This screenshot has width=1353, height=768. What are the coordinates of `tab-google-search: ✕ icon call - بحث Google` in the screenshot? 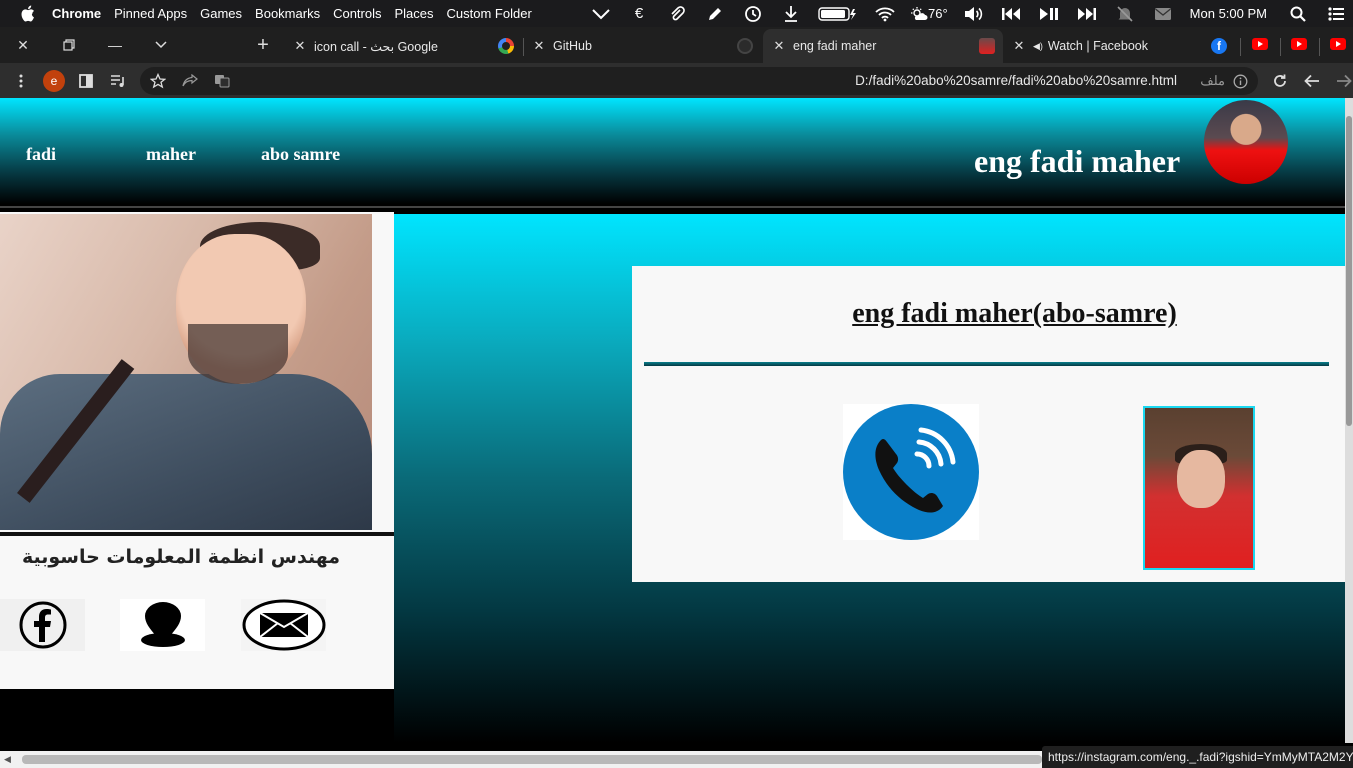 It's located at (407, 46).